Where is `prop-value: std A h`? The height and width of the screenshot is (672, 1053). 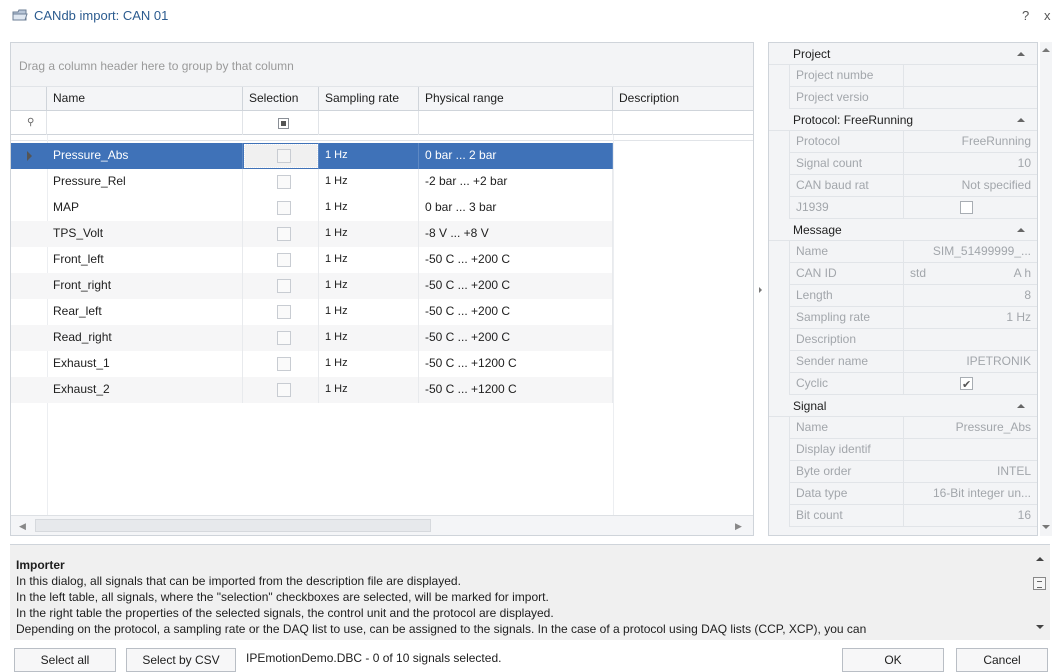 prop-value: std A h is located at coordinates (970, 274).